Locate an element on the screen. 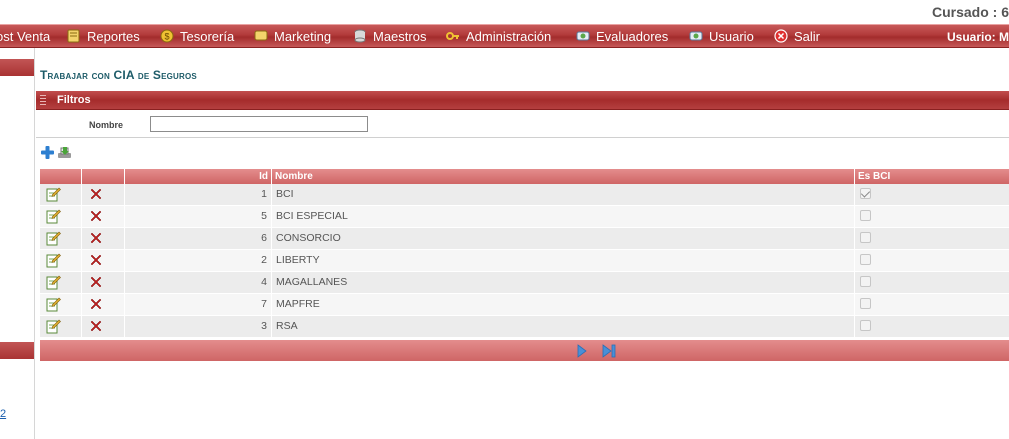  header-es-bci: Es BCI is located at coordinates (932, 176).